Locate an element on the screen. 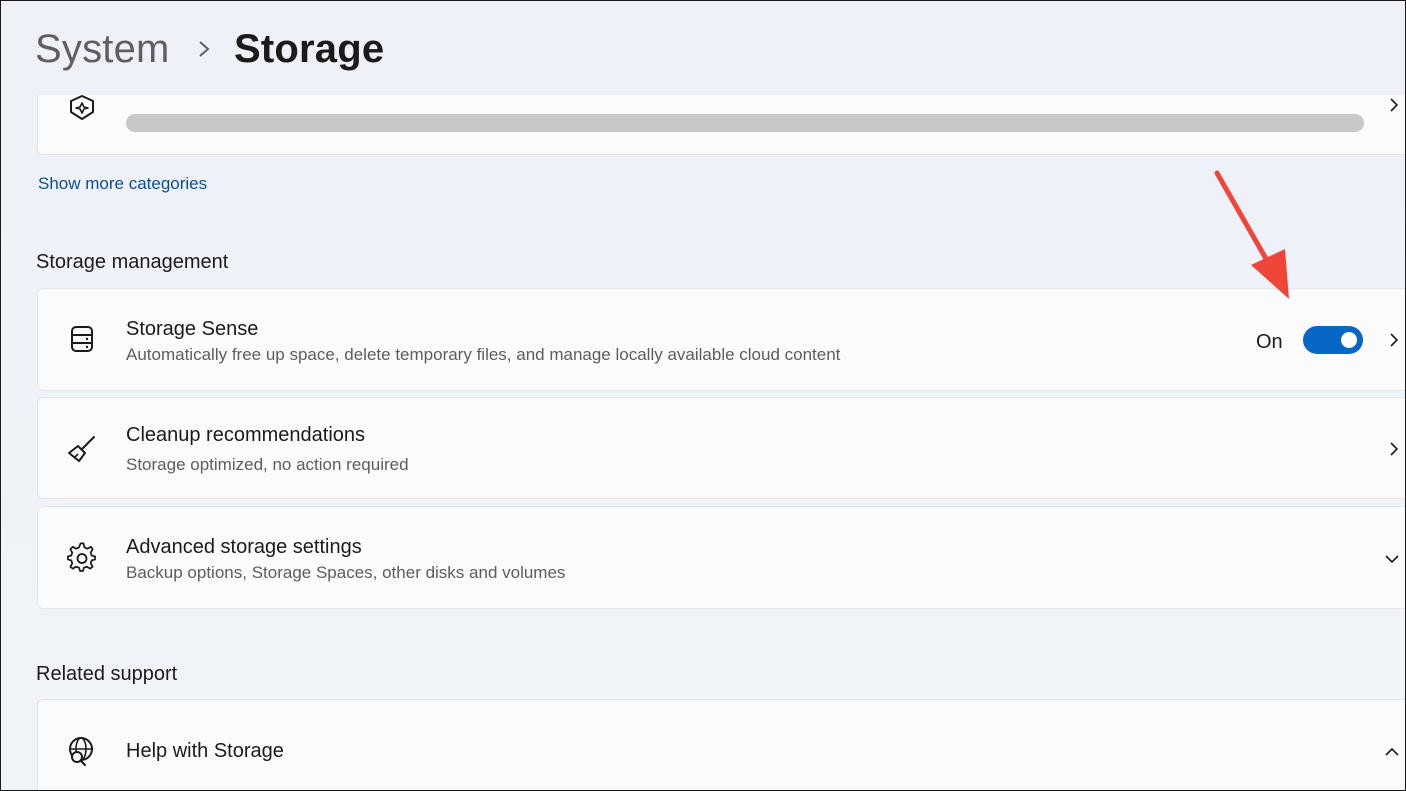 The height and width of the screenshot is (791, 1406). toggle-knob is located at coordinates (1349, 340).